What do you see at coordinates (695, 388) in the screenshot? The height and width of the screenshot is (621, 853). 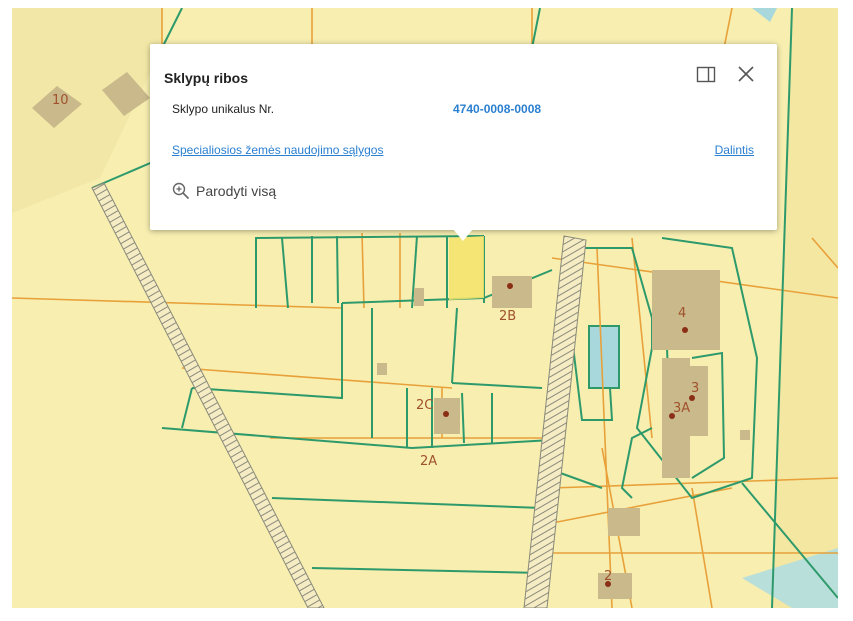 I see `parcel-label: 3` at bounding box center [695, 388].